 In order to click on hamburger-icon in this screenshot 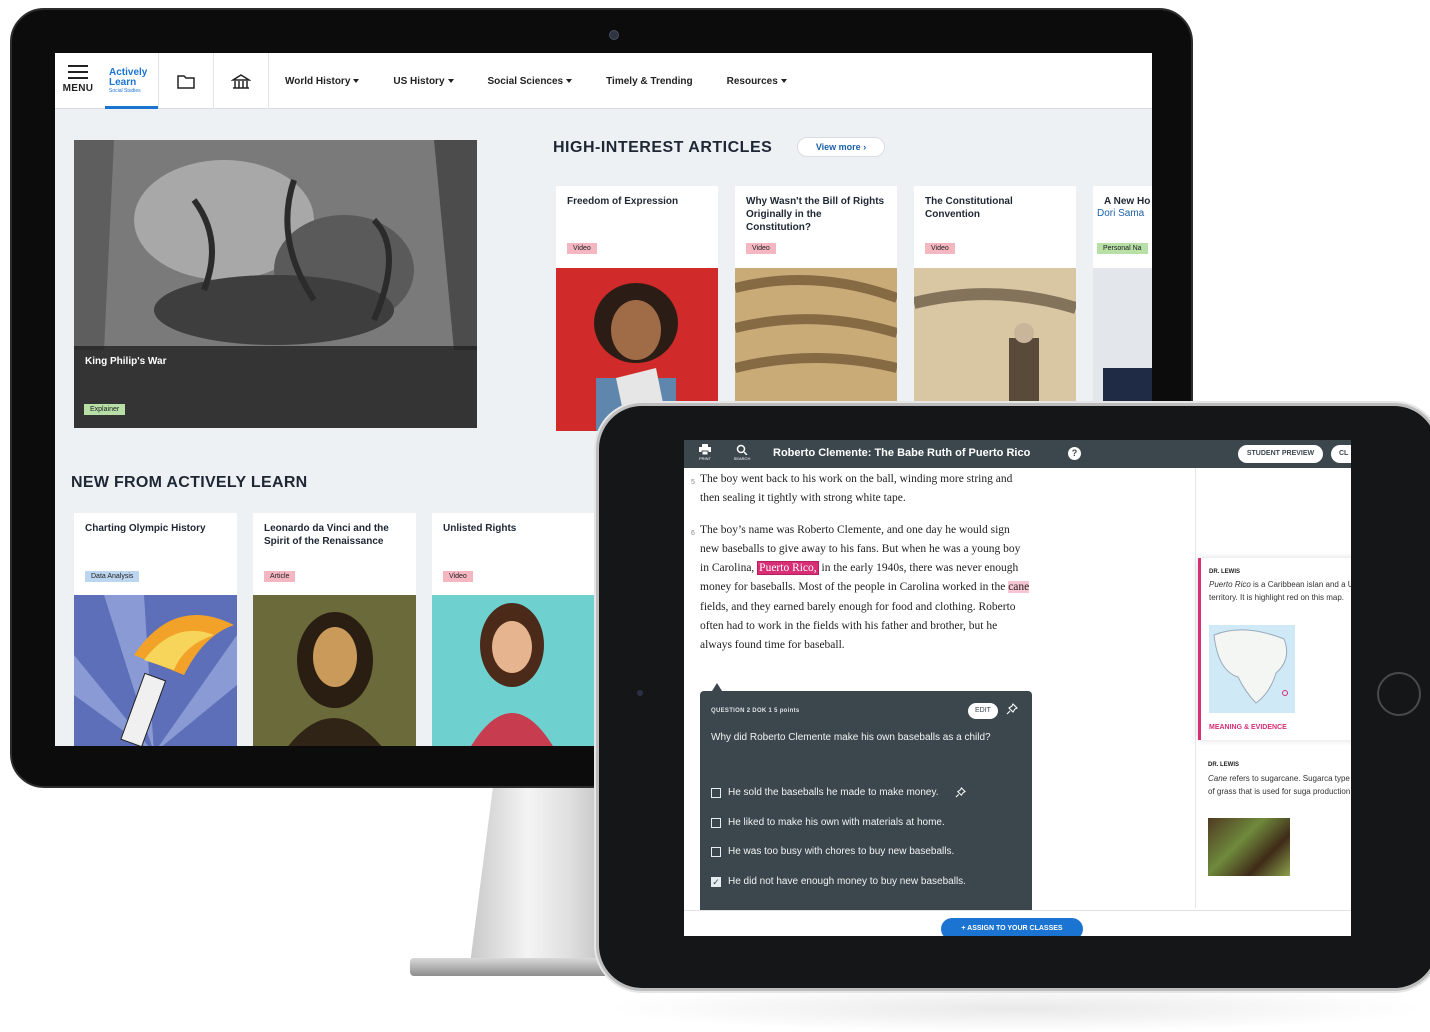, I will do `click(78, 72)`.